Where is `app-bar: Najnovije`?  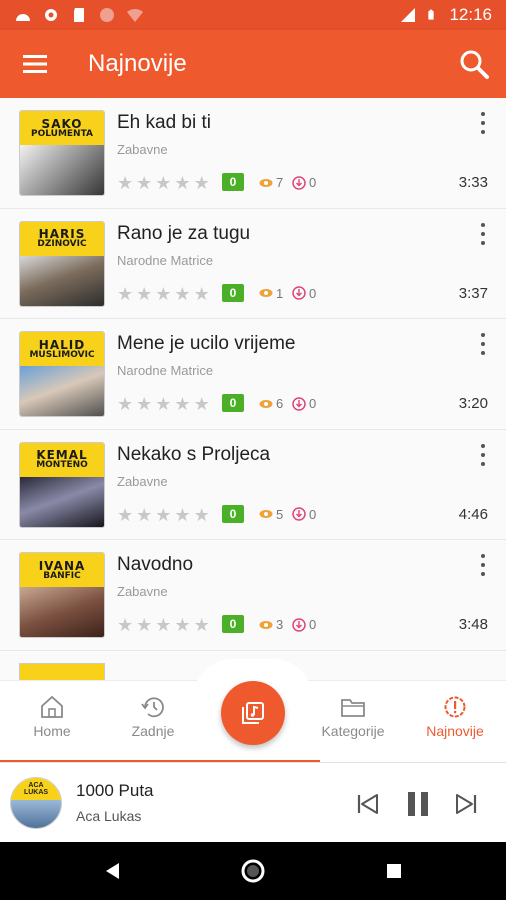 app-bar: Najnovije is located at coordinates (253, 64).